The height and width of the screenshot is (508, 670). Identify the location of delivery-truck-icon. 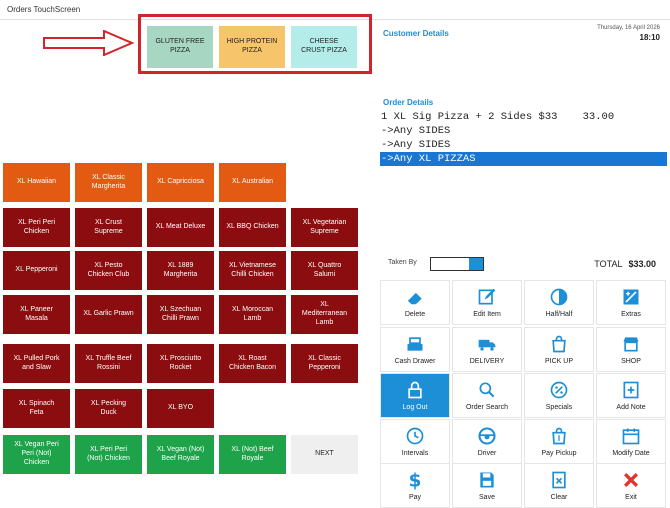
(487, 344).